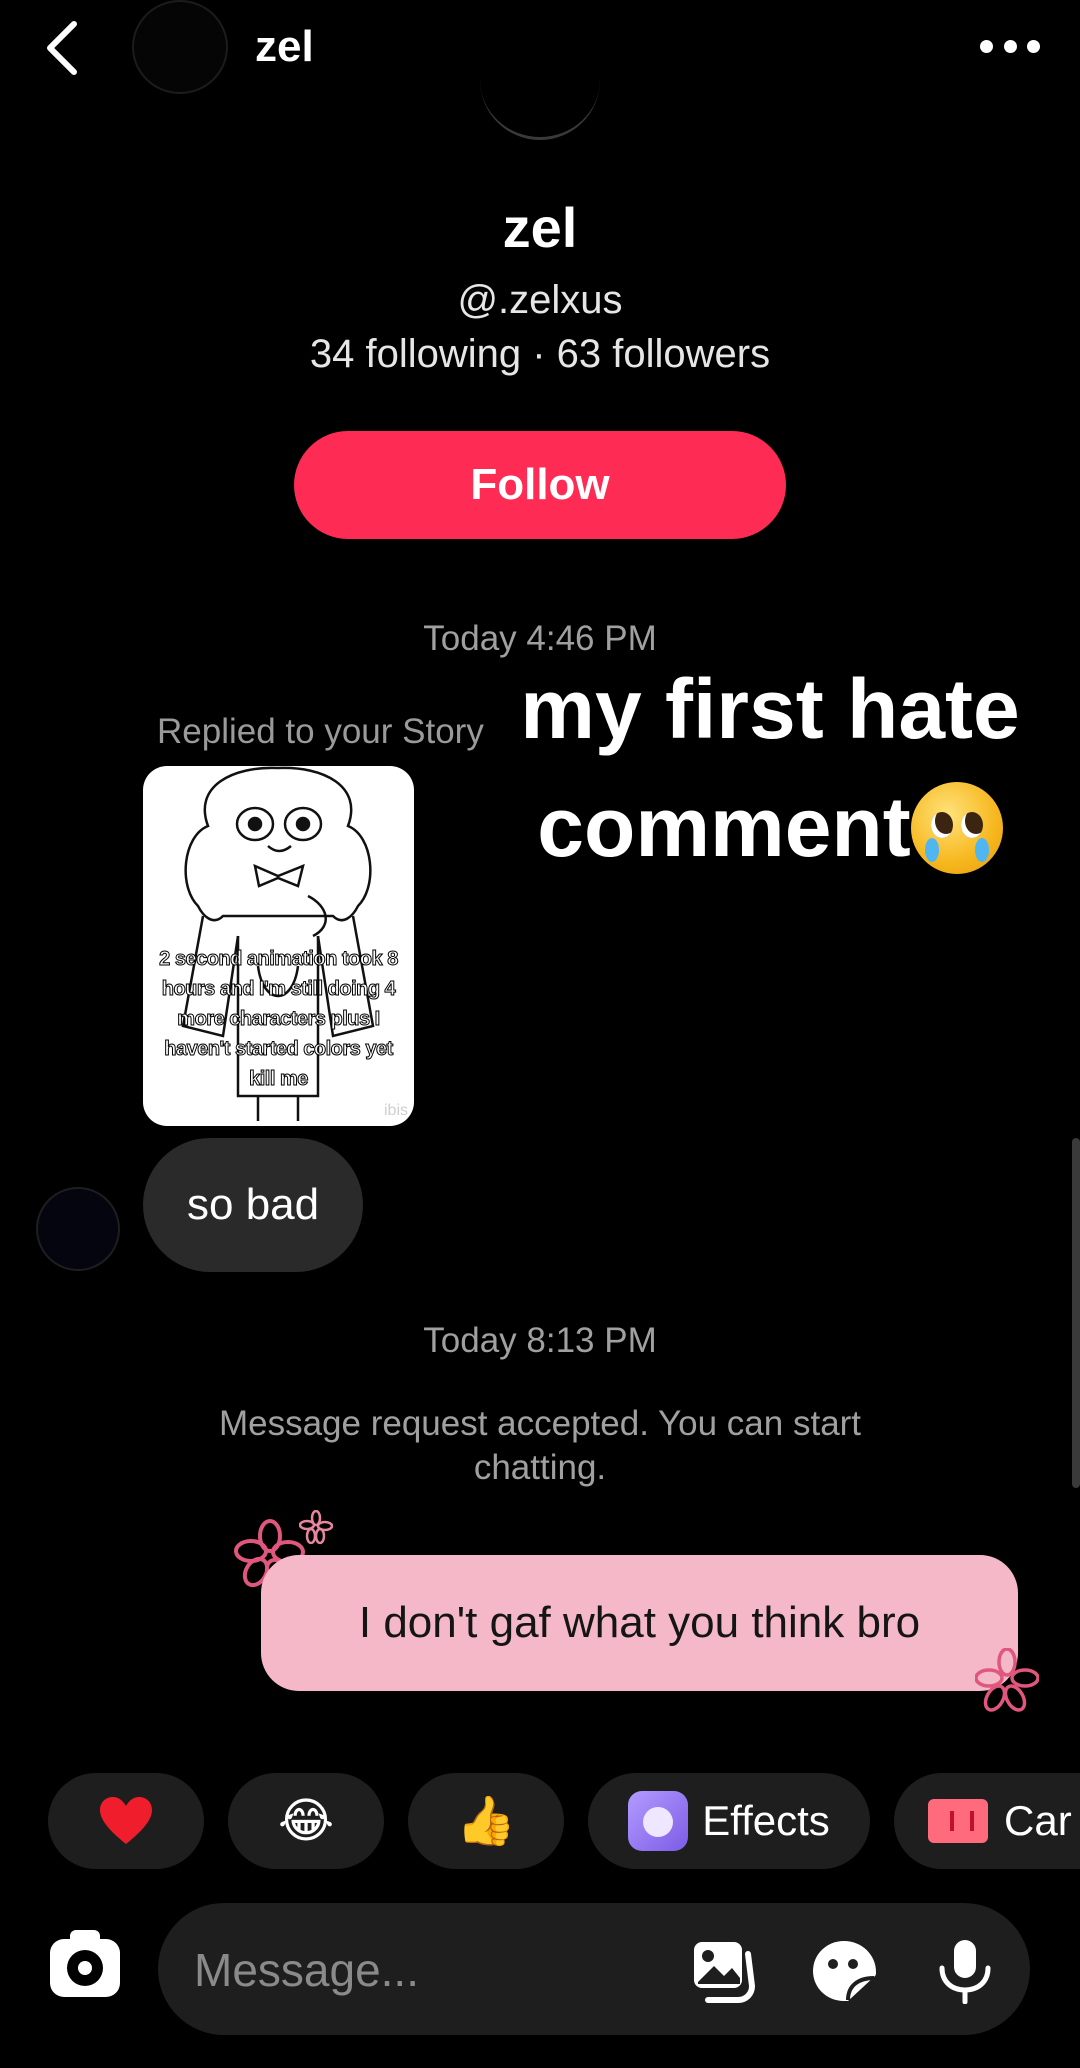 The image size is (1080, 2068). Describe the element at coordinates (85, 1968) in the screenshot. I see `camera-icon` at that location.